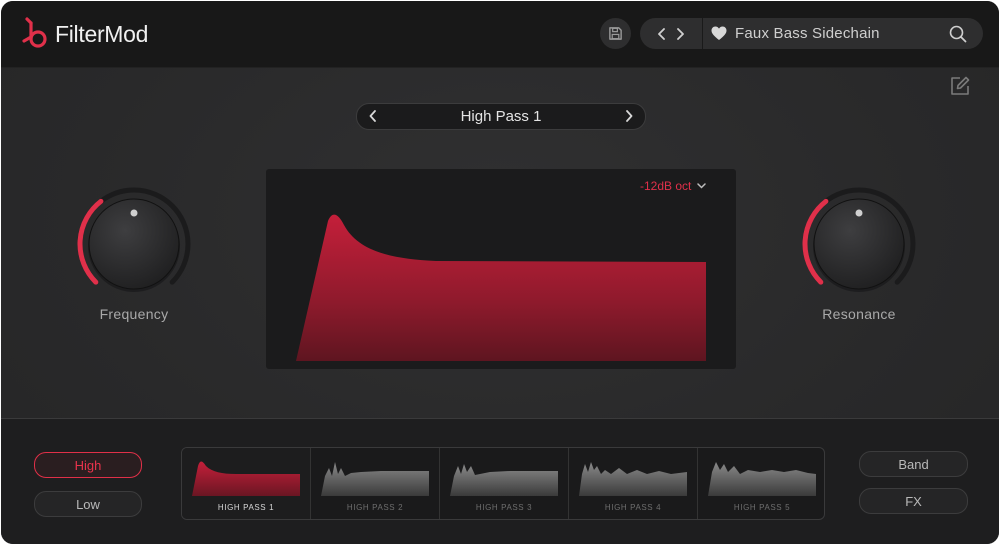 The image size is (1000, 545). What do you see at coordinates (913, 464) in the screenshot?
I see `band-button: Band` at bounding box center [913, 464].